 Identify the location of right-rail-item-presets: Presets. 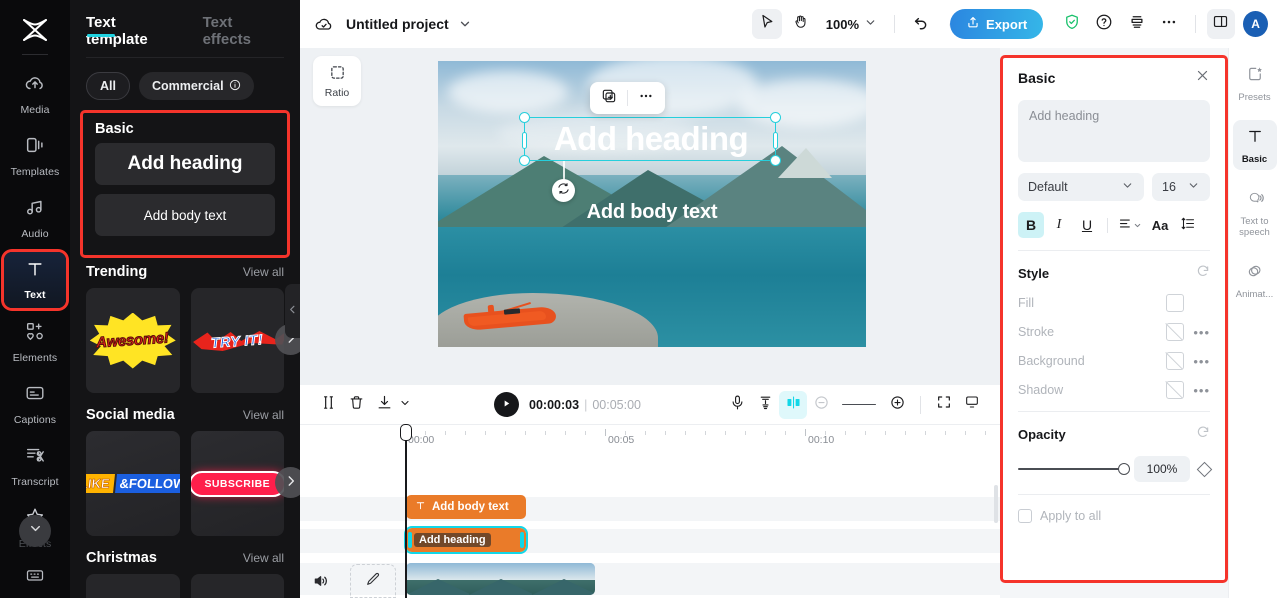
(1255, 83).